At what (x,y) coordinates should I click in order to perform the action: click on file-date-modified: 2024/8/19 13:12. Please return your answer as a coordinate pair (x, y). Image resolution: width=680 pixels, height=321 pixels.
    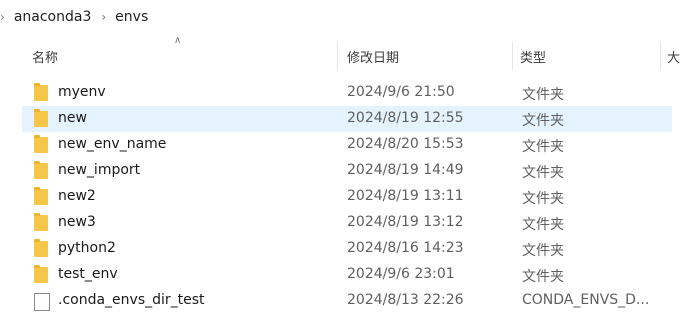
    Looking at the image, I should click on (405, 222).